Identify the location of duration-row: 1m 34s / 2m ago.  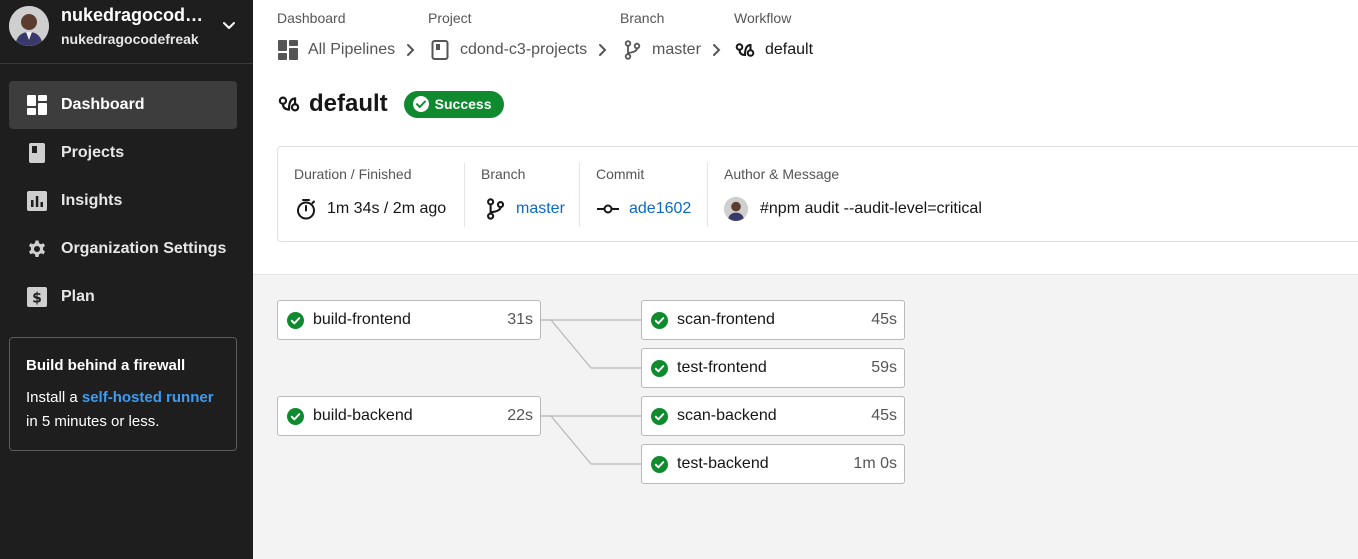
(370, 209).